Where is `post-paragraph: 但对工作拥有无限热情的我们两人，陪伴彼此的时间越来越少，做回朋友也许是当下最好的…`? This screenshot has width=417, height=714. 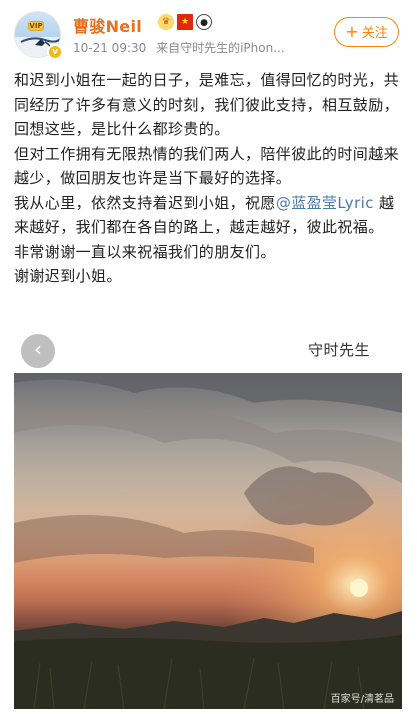 post-paragraph: 但对工作拥有无限热情的我们两人，陪伴彼此的时间越来越少，做回朋友也许是当下最好的… is located at coordinates (207, 166).